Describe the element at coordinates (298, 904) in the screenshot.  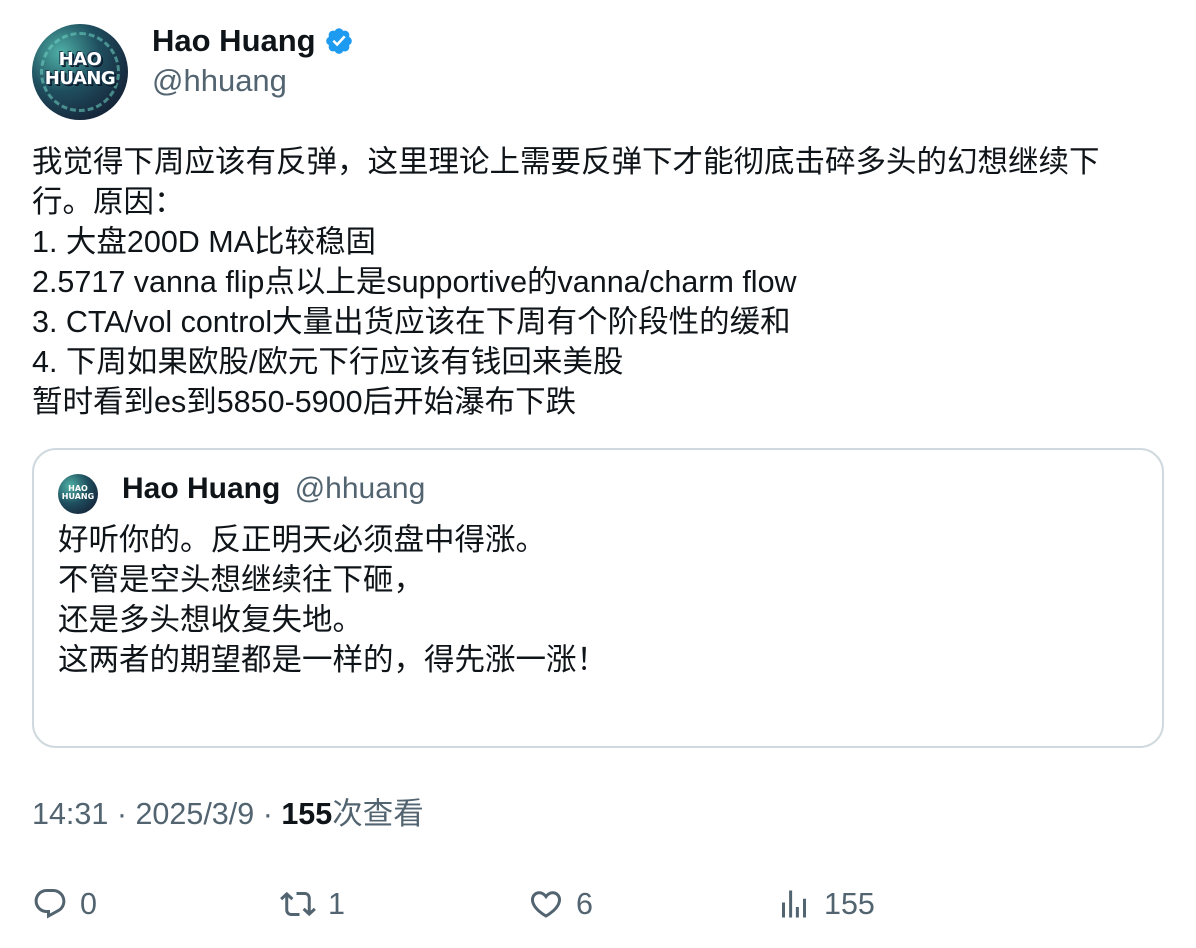
I see `retweet-icon` at that location.